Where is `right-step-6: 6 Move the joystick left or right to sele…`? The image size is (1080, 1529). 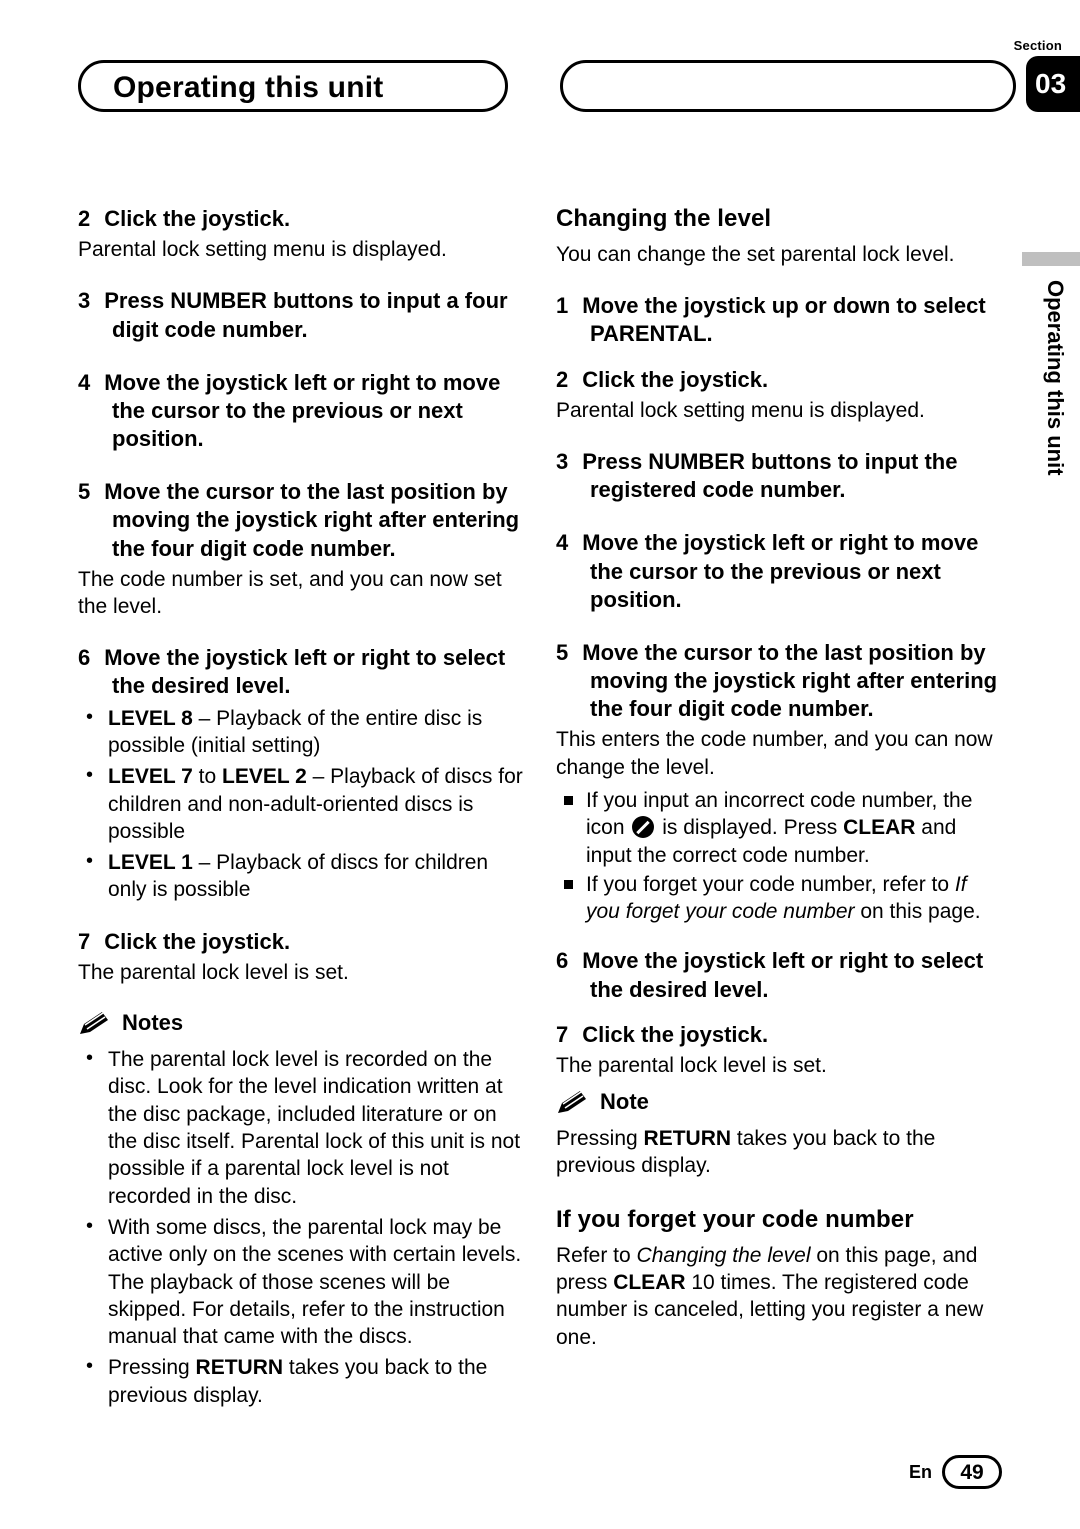
right-step-6: 6 Move the joystick left or right to sele… is located at coordinates (781, 975).